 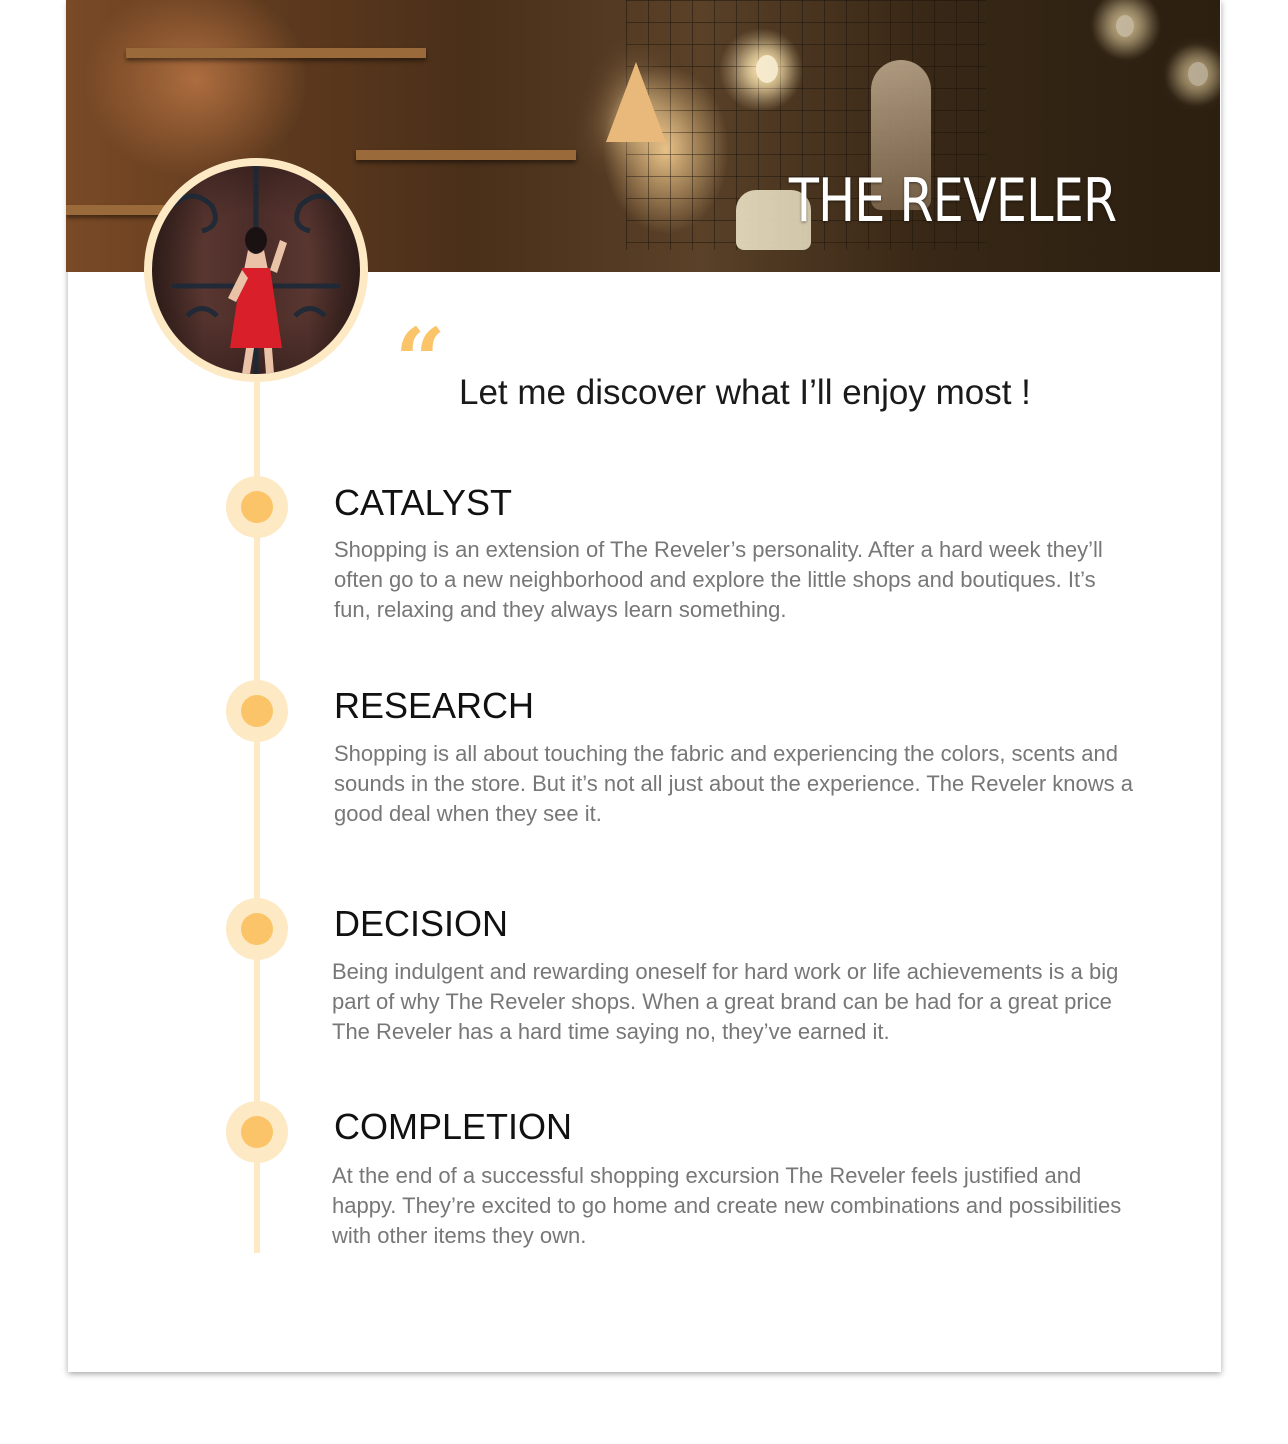 What do you see at coordinates (453, 1126) in the screenshot?
I see `step-title: COMPLETION` at bounding box center [453, 1126].